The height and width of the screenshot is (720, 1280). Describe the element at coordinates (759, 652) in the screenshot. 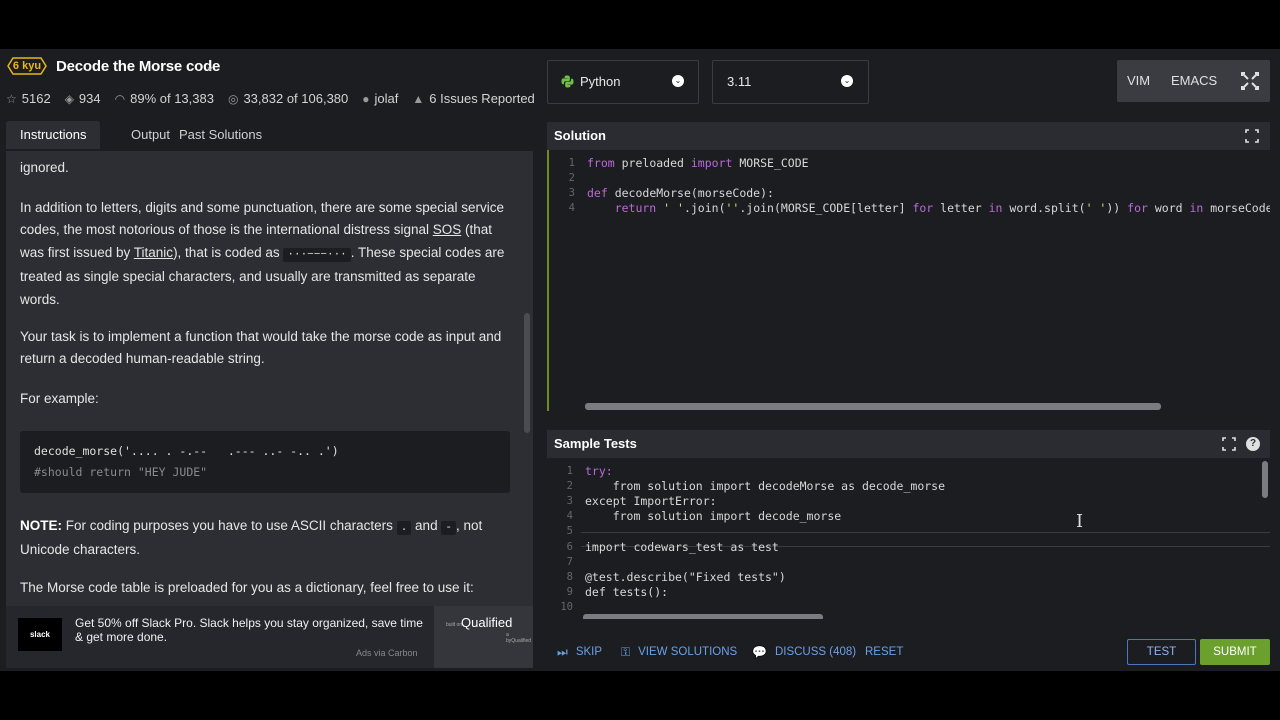

I see `chat-icon: 💬` at that location.